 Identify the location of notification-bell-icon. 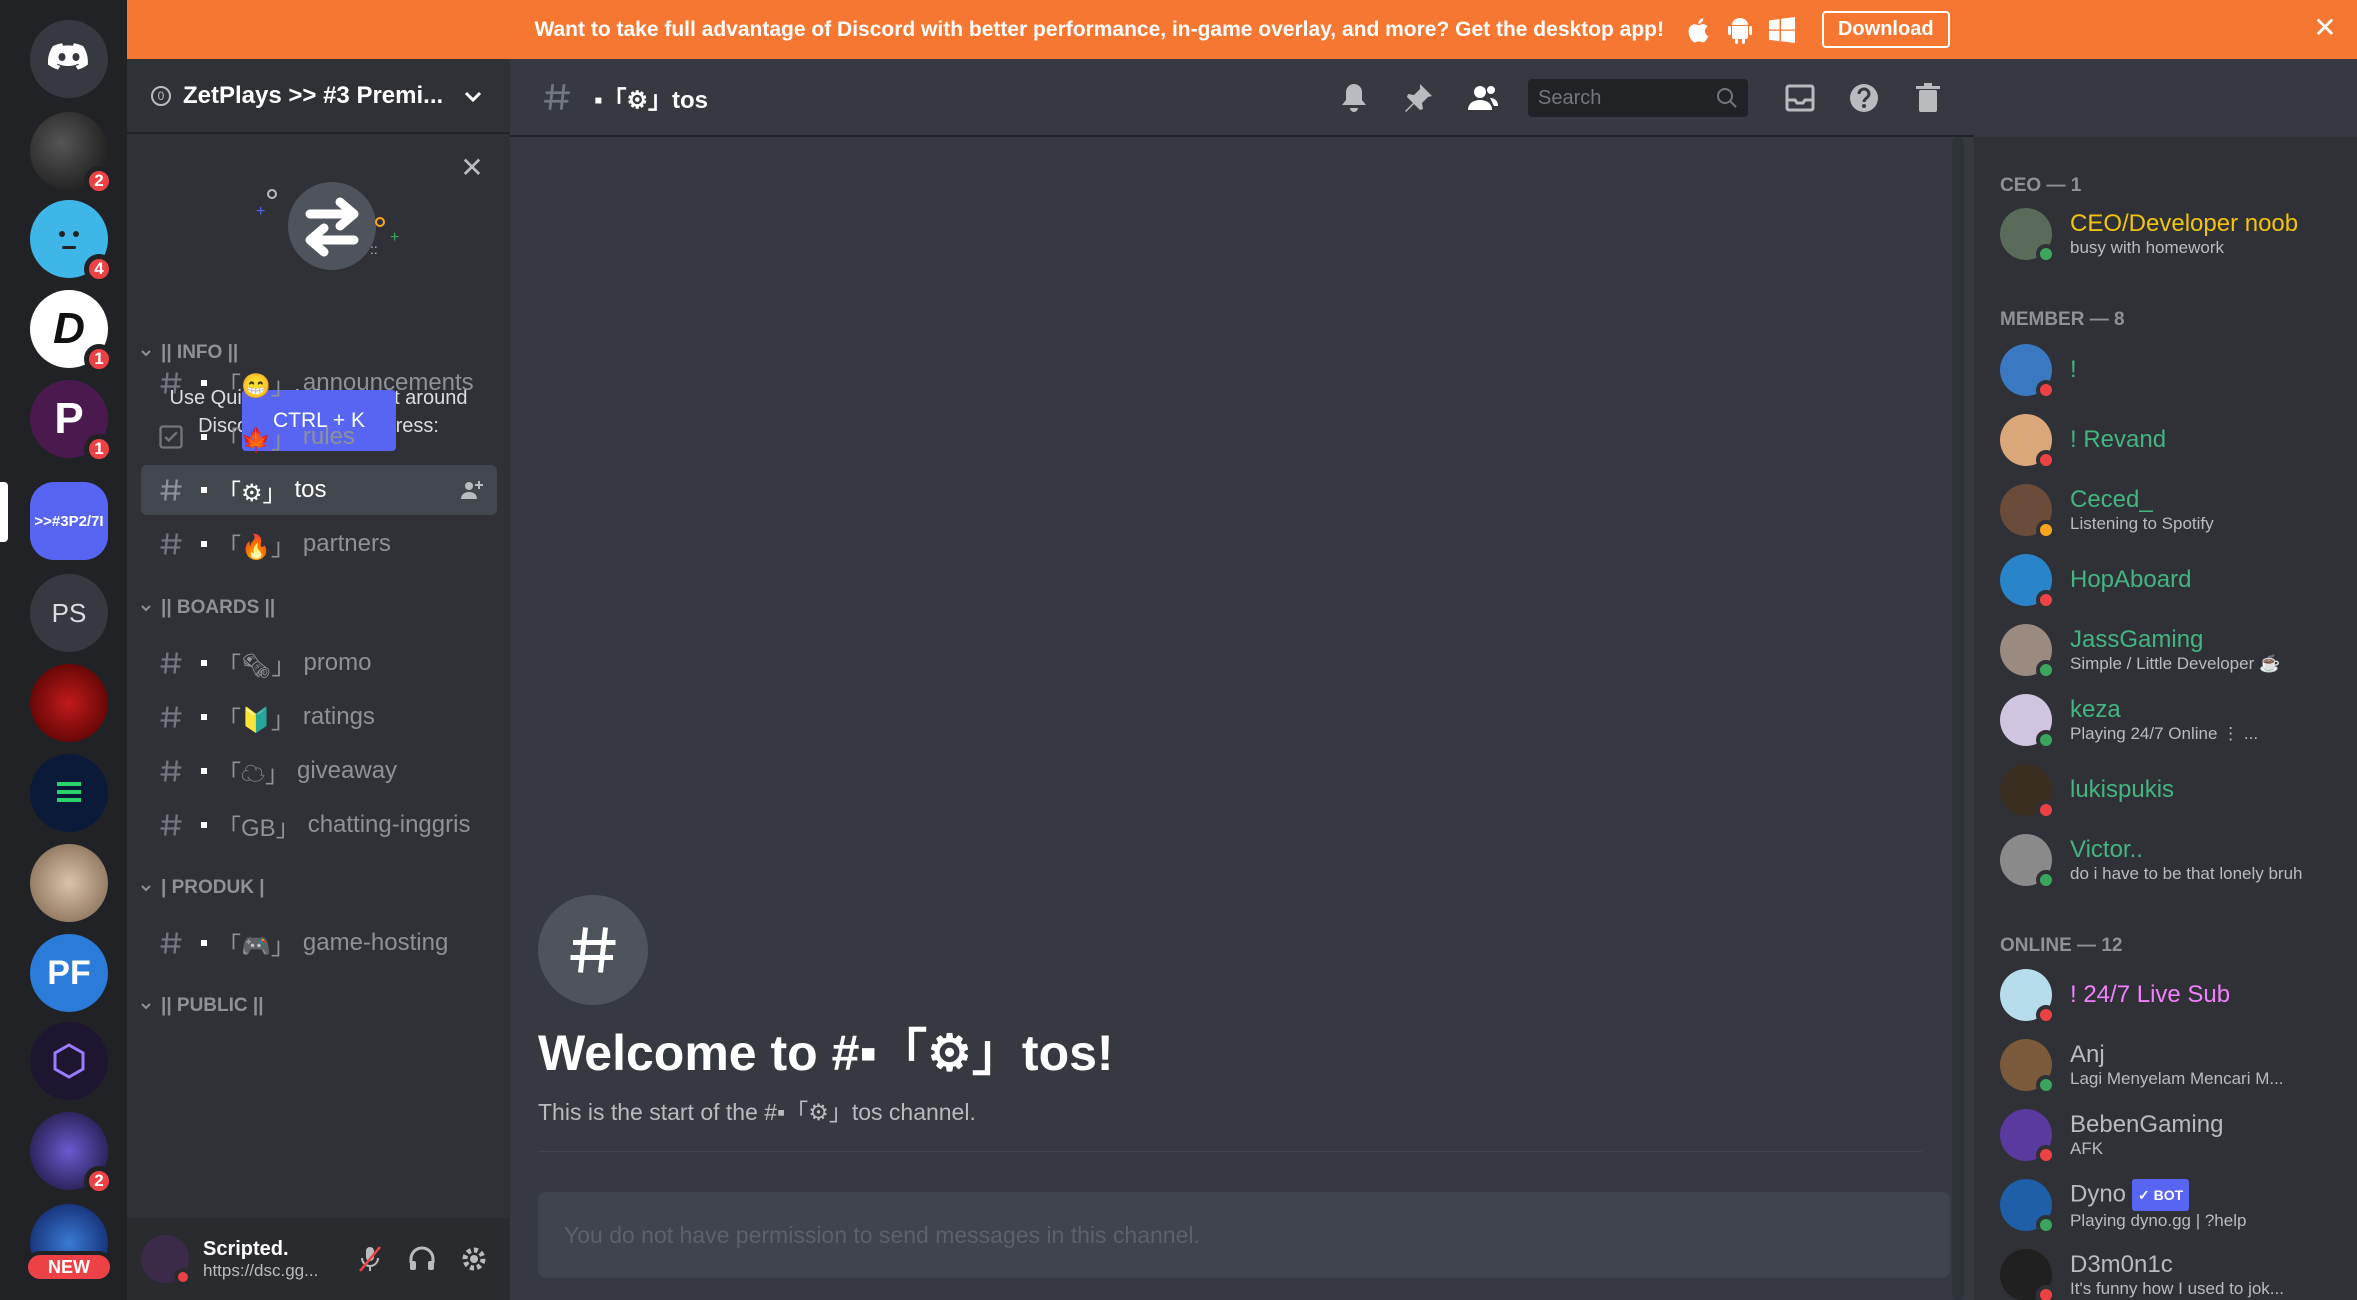
(1354, 98).